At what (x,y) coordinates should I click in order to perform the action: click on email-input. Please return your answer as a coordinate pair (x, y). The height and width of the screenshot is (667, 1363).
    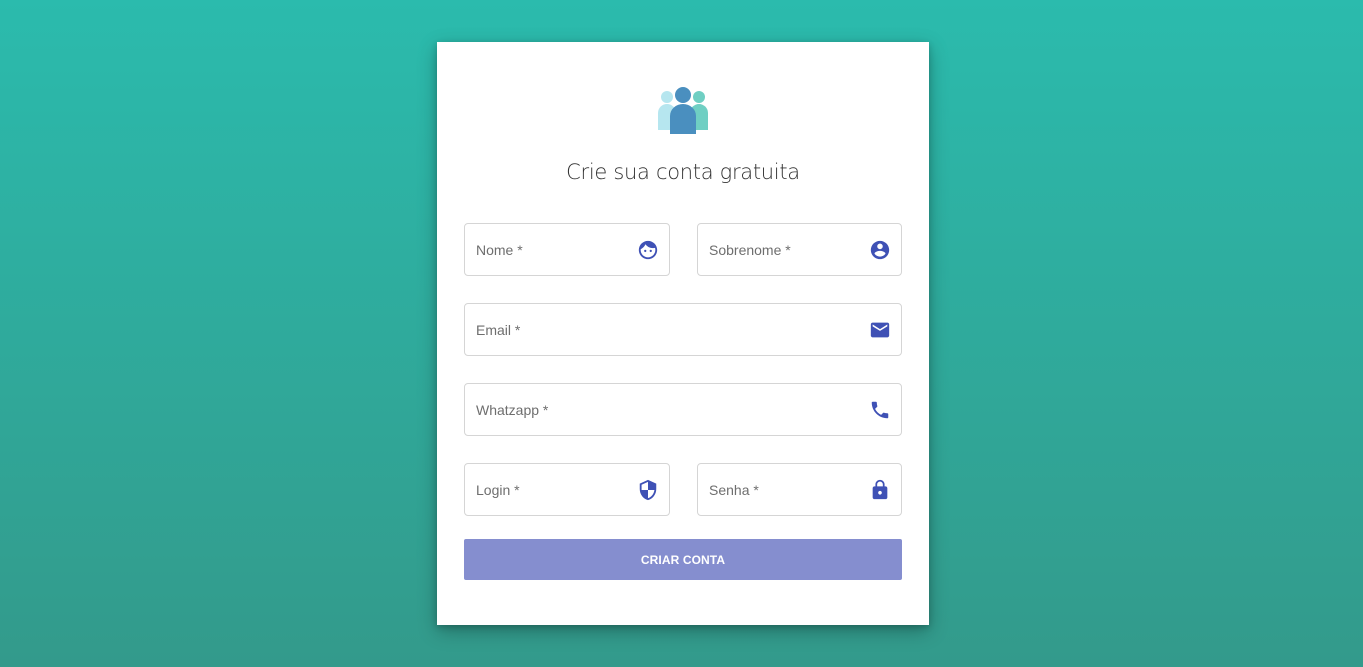
    Looking at the image, I should click on (683, 329).